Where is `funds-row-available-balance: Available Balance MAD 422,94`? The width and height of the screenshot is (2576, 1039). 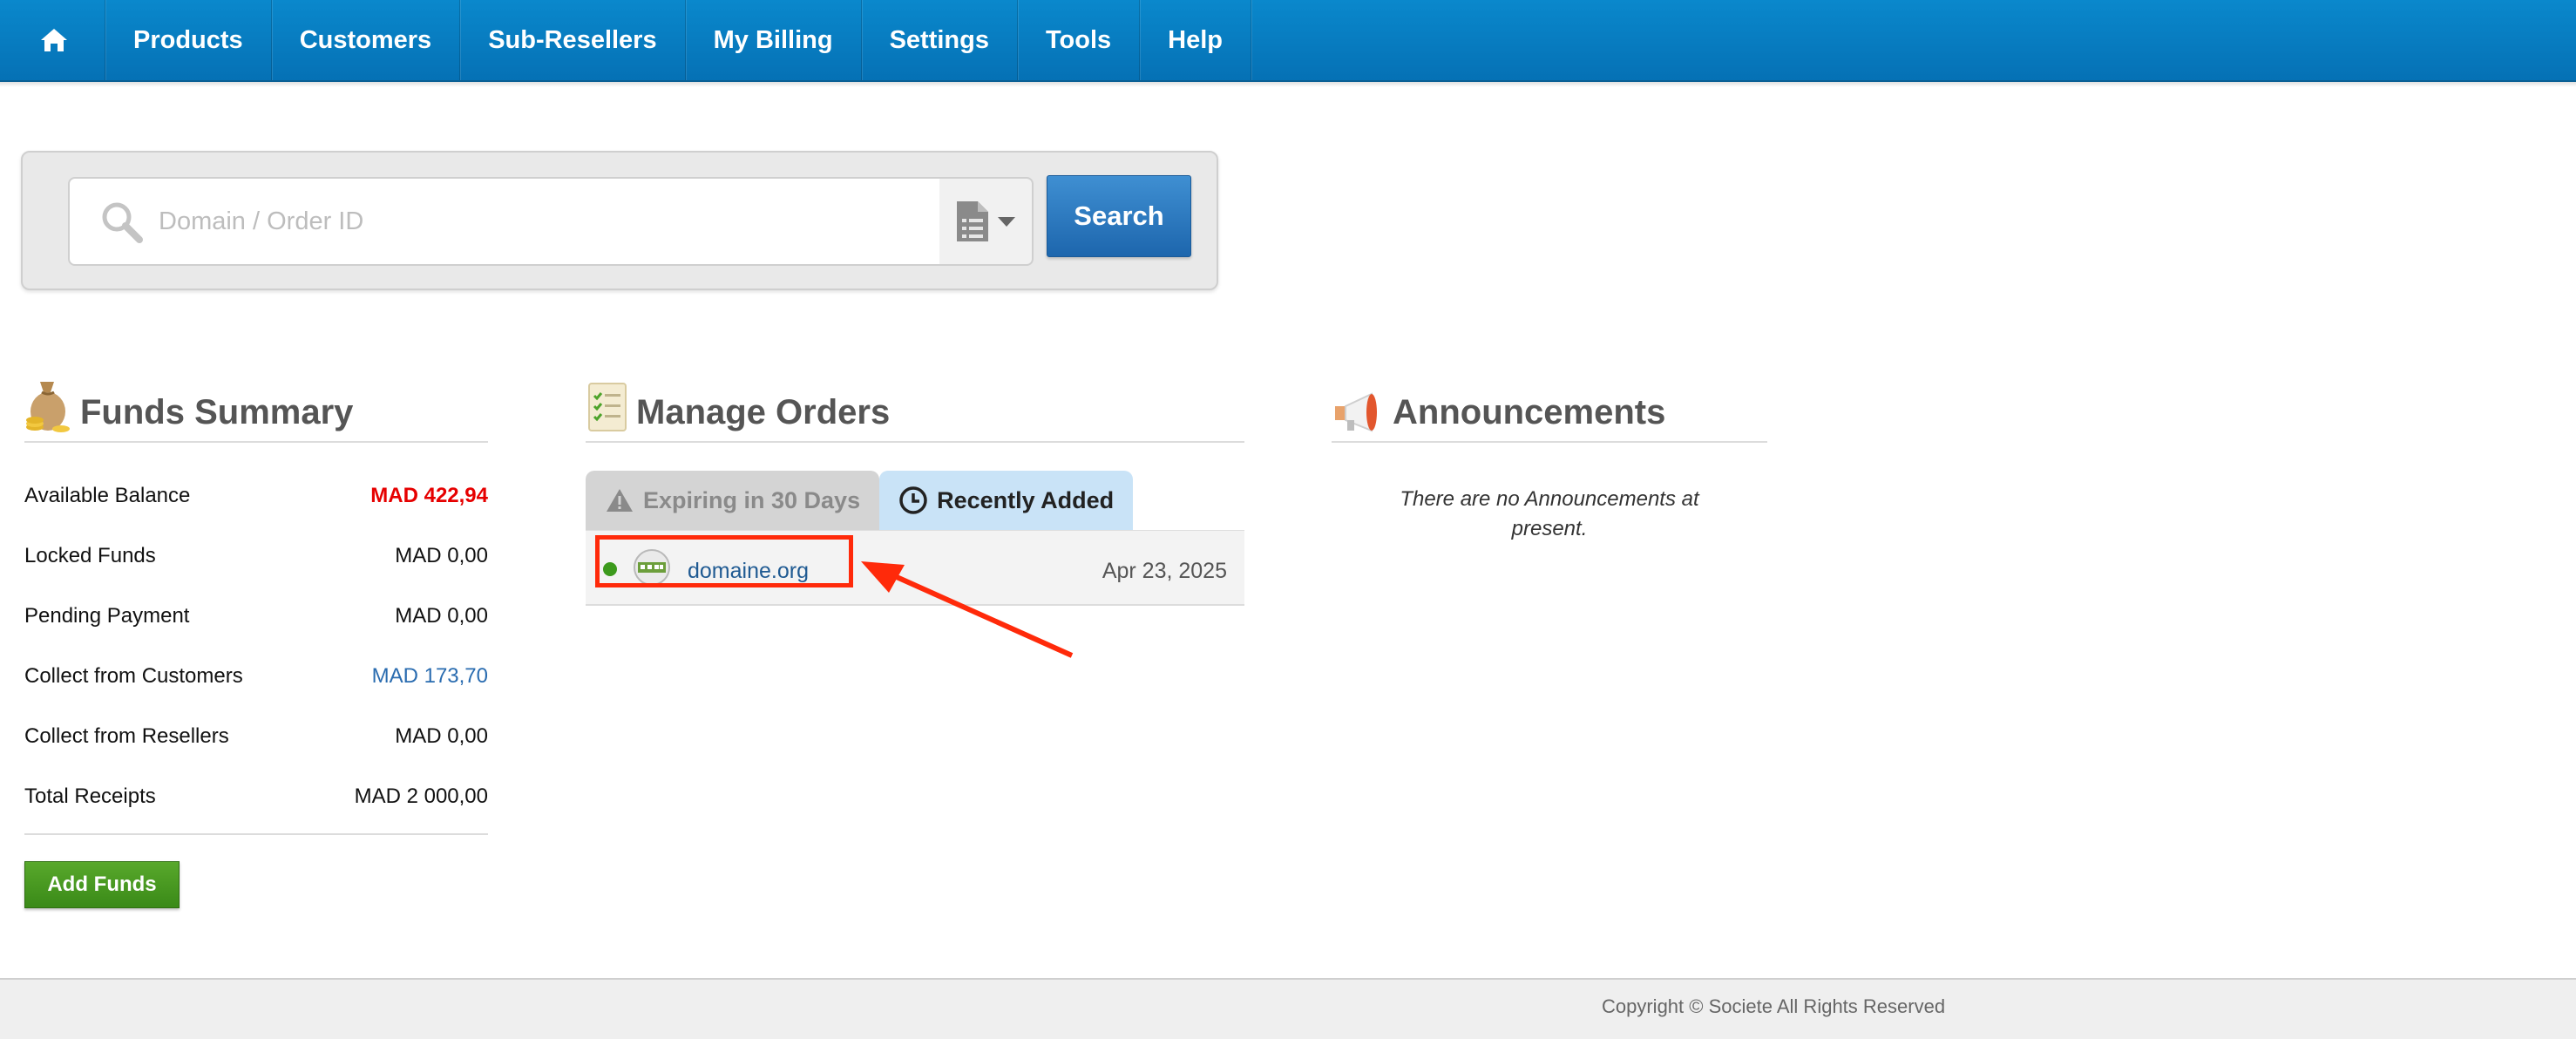 funds-row-available-balance: Available Balance MAD 422,94 is located at coordinates (256, 495).